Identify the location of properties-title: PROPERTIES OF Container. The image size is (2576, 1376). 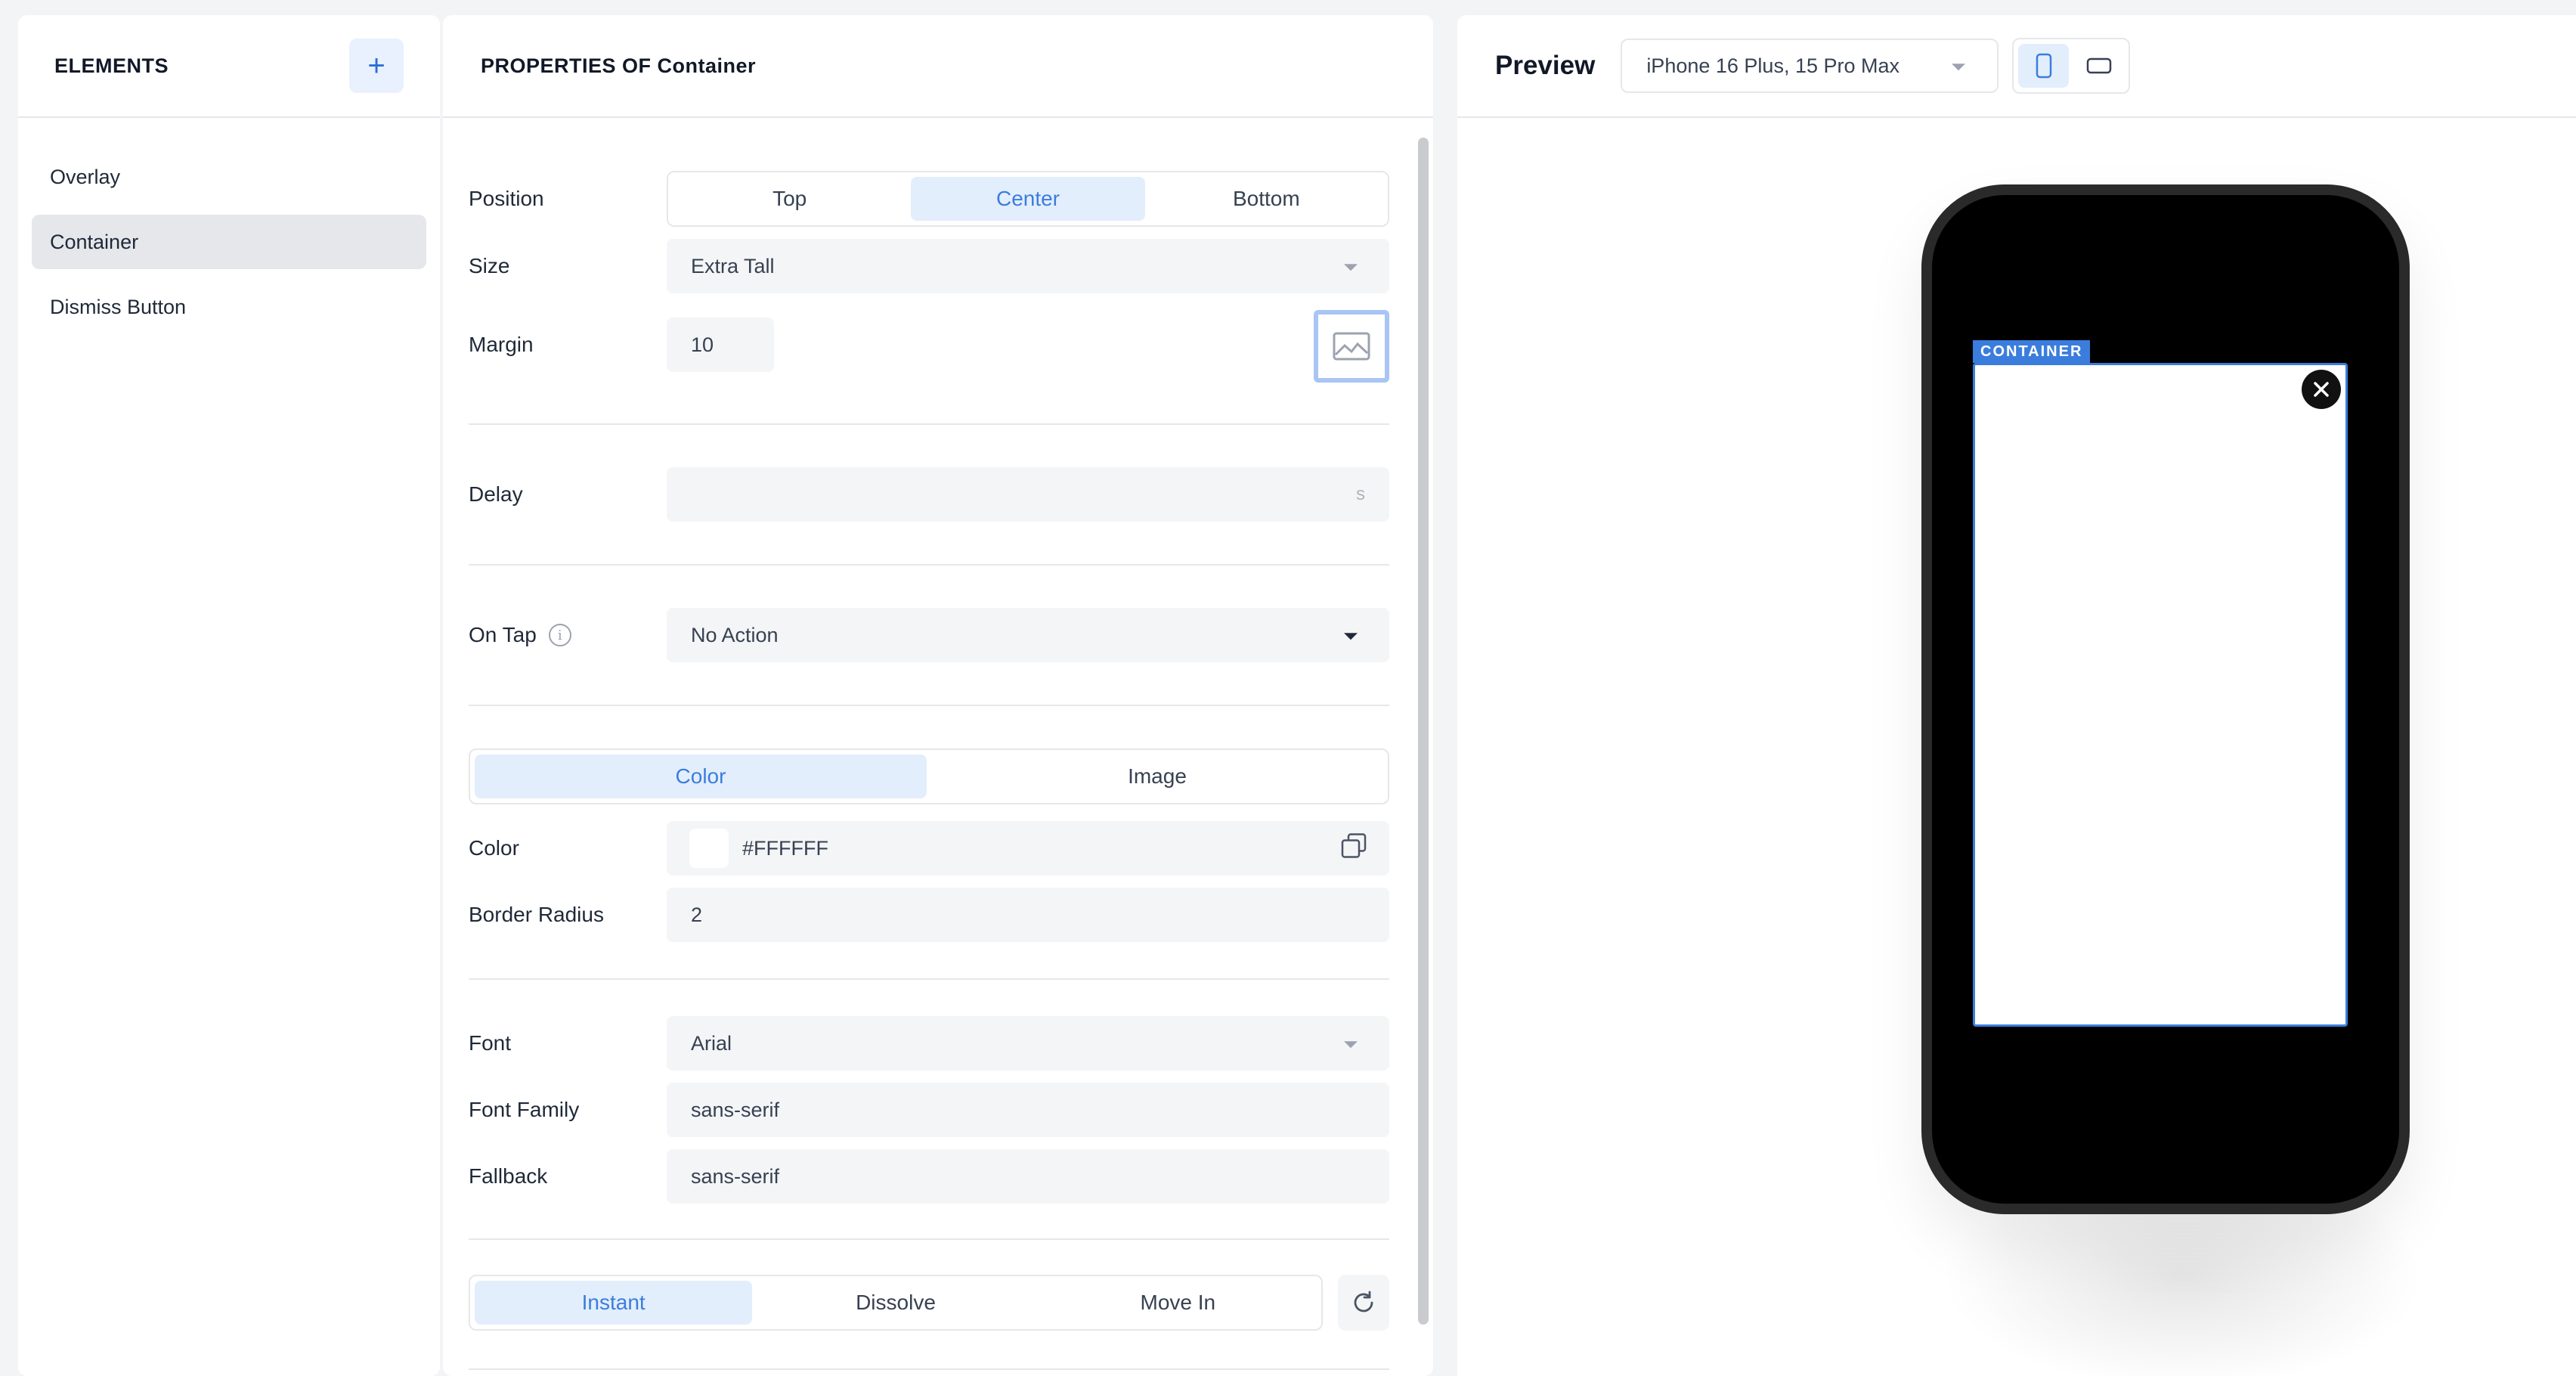
(619, 65).